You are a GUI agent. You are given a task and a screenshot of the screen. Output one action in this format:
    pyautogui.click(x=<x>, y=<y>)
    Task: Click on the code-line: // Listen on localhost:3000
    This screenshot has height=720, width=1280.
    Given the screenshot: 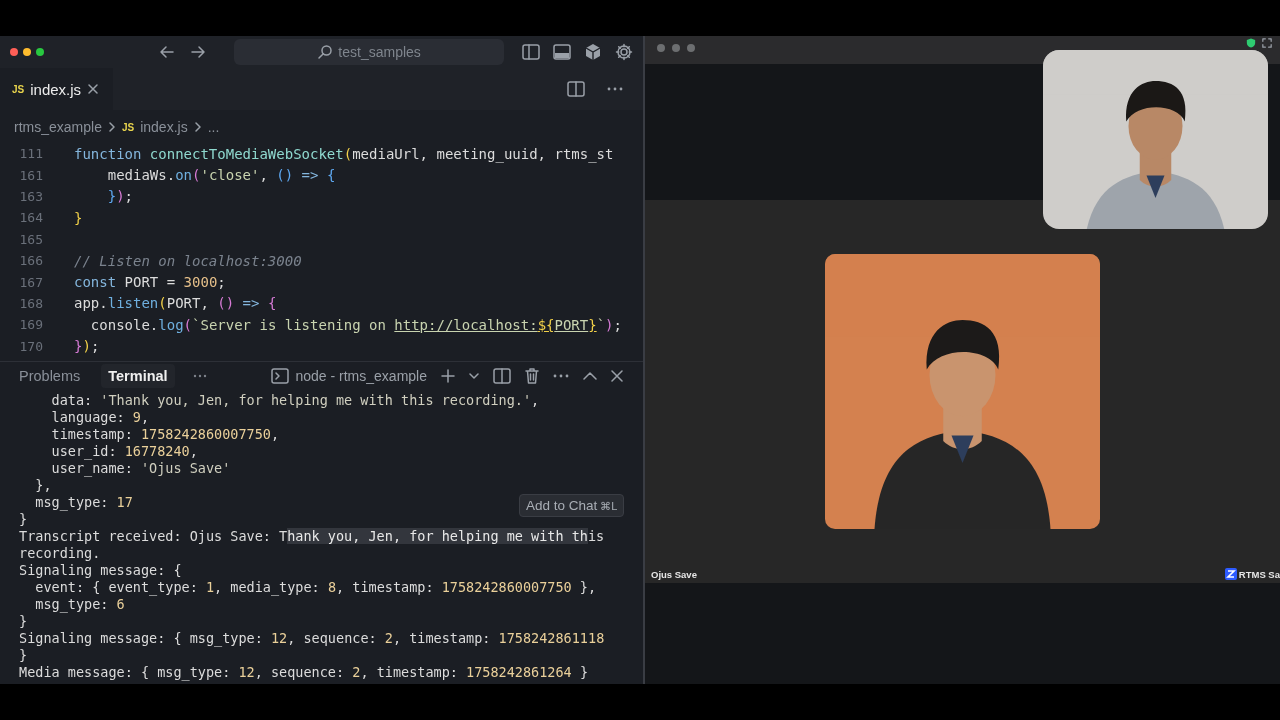 What is the action you would take?
    pyautogui.click(x=188, y=260)
    